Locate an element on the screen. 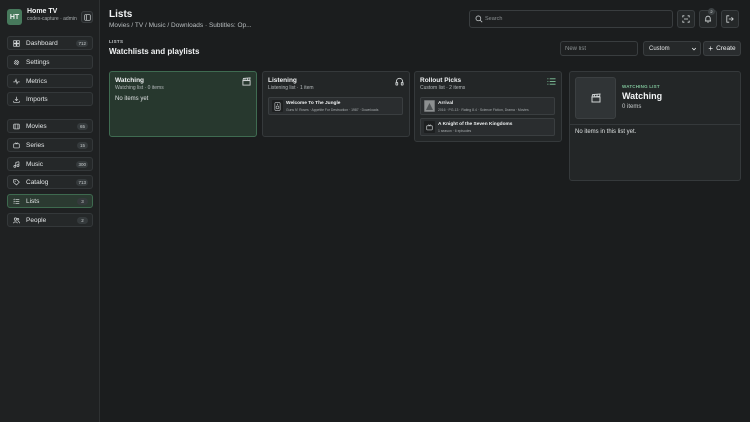 The image size is (750, 422). people-icon is located at coordinates (16, 220).